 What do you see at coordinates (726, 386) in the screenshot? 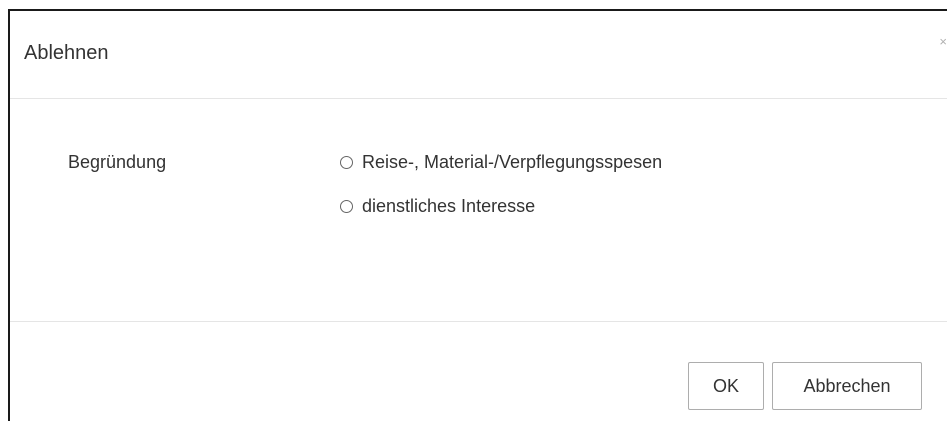
I see `ok-button: OK` at bounding box center [726, 386].